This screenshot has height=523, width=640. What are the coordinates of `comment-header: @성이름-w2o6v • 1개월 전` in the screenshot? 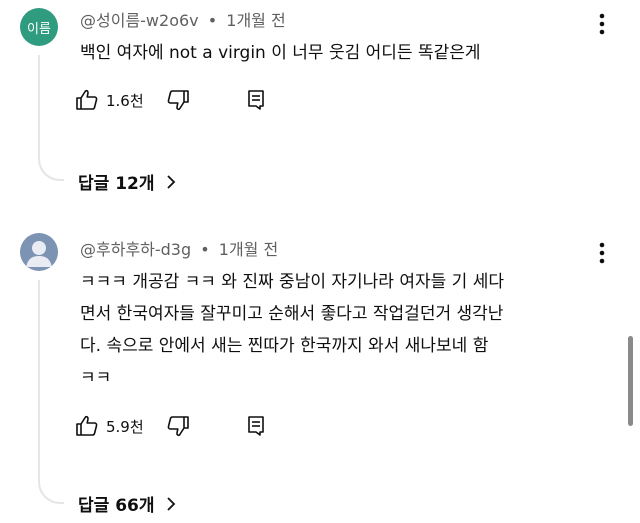 It's located at (183, 19).